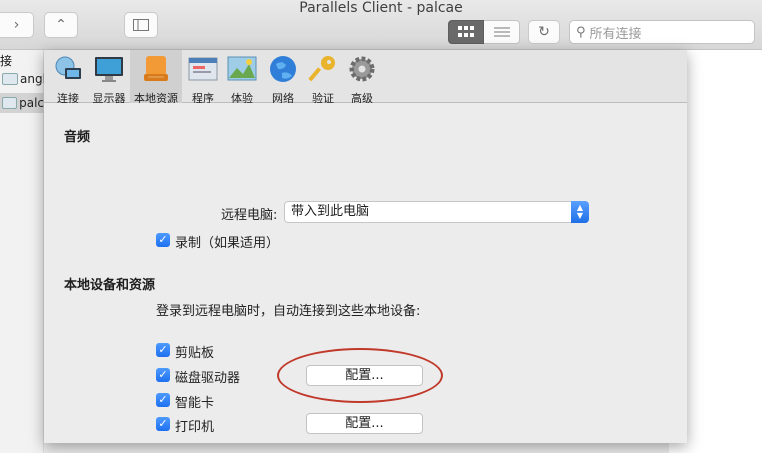 Image resolution: width=762 pixels, height=453 pixels. I want to click on chevron-up-icon: ⌃, so click(61, 25).